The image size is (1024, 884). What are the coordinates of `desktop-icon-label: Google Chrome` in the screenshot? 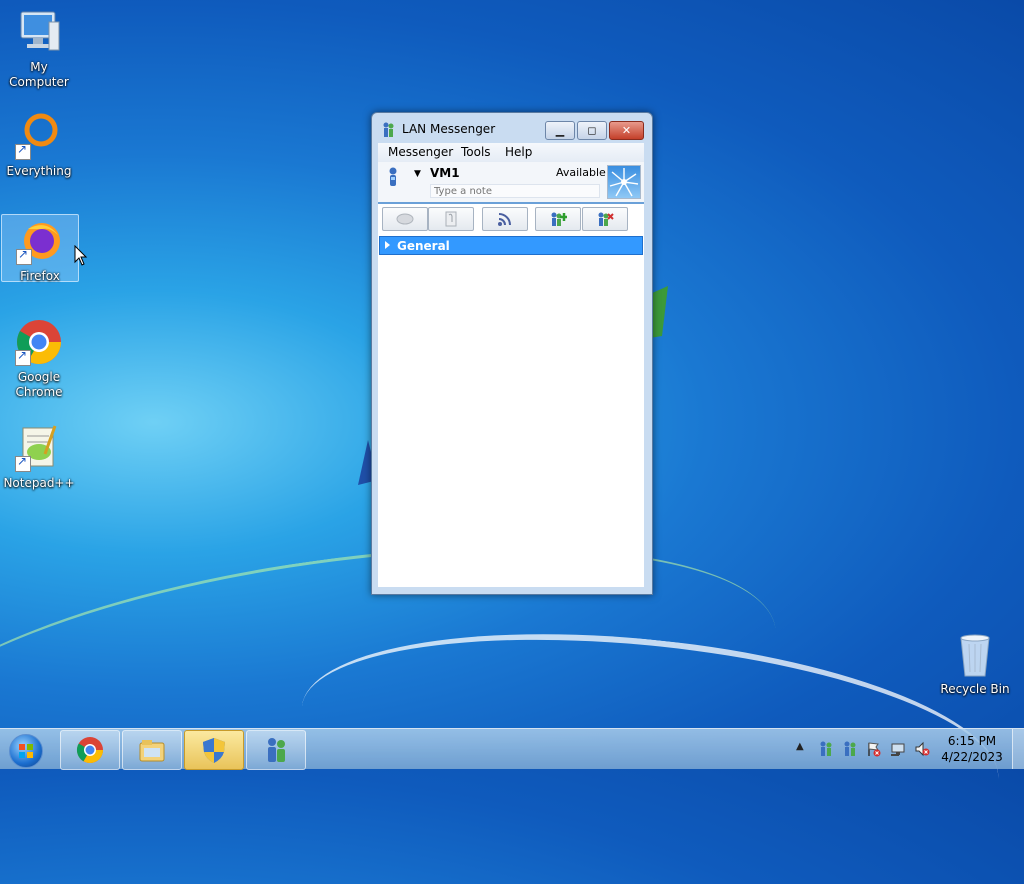 It's located at (39, 384).